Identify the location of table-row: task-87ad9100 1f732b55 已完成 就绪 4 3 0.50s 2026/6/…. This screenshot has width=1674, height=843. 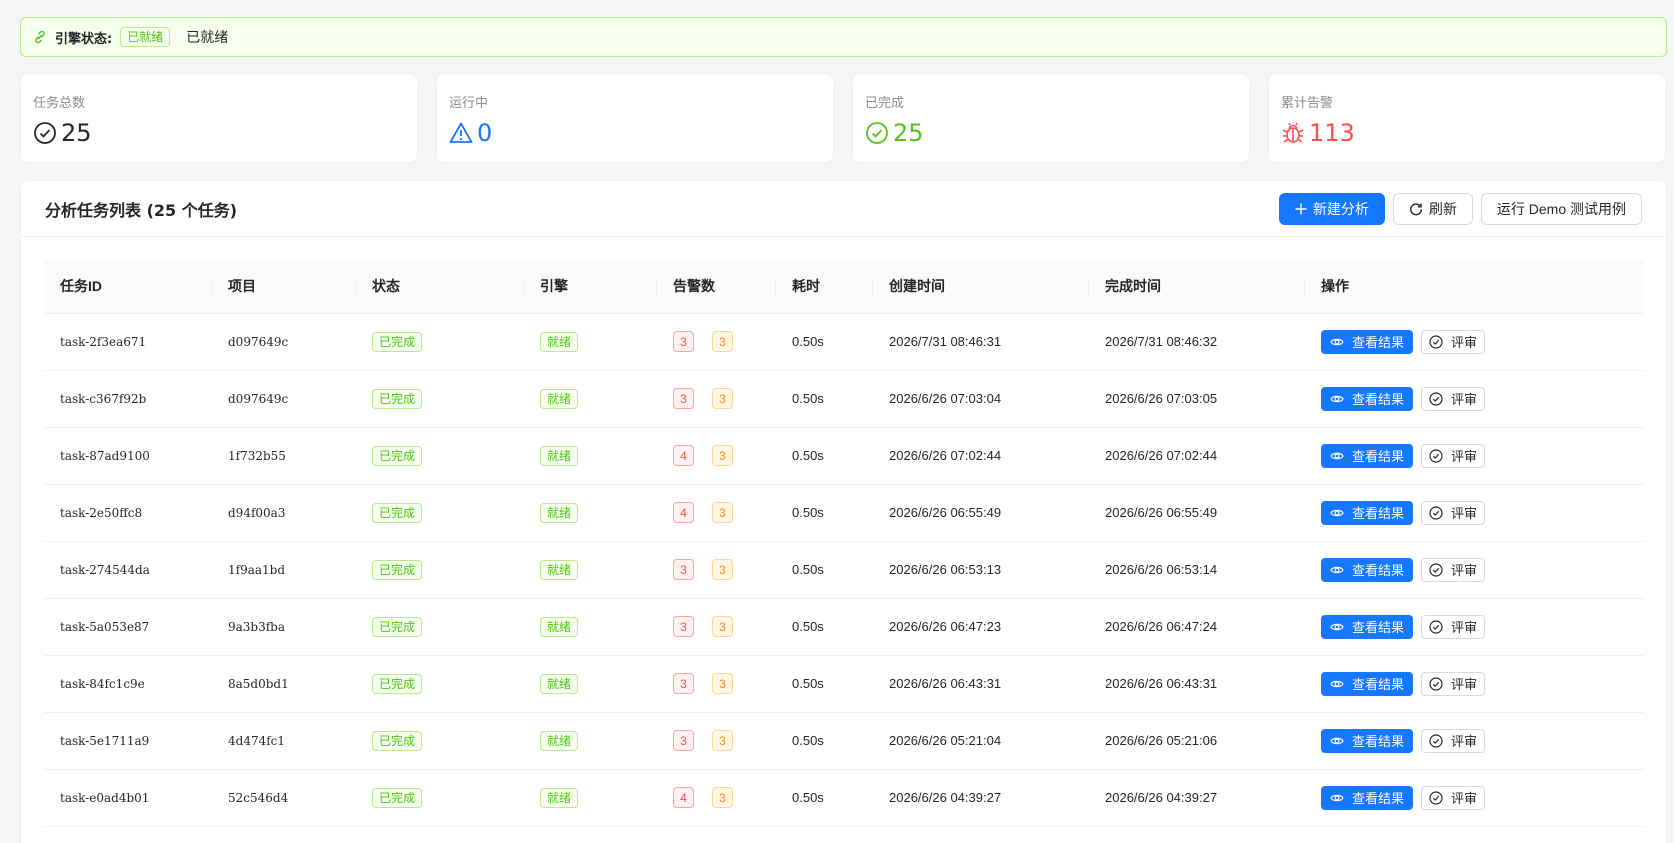
(844, 456).